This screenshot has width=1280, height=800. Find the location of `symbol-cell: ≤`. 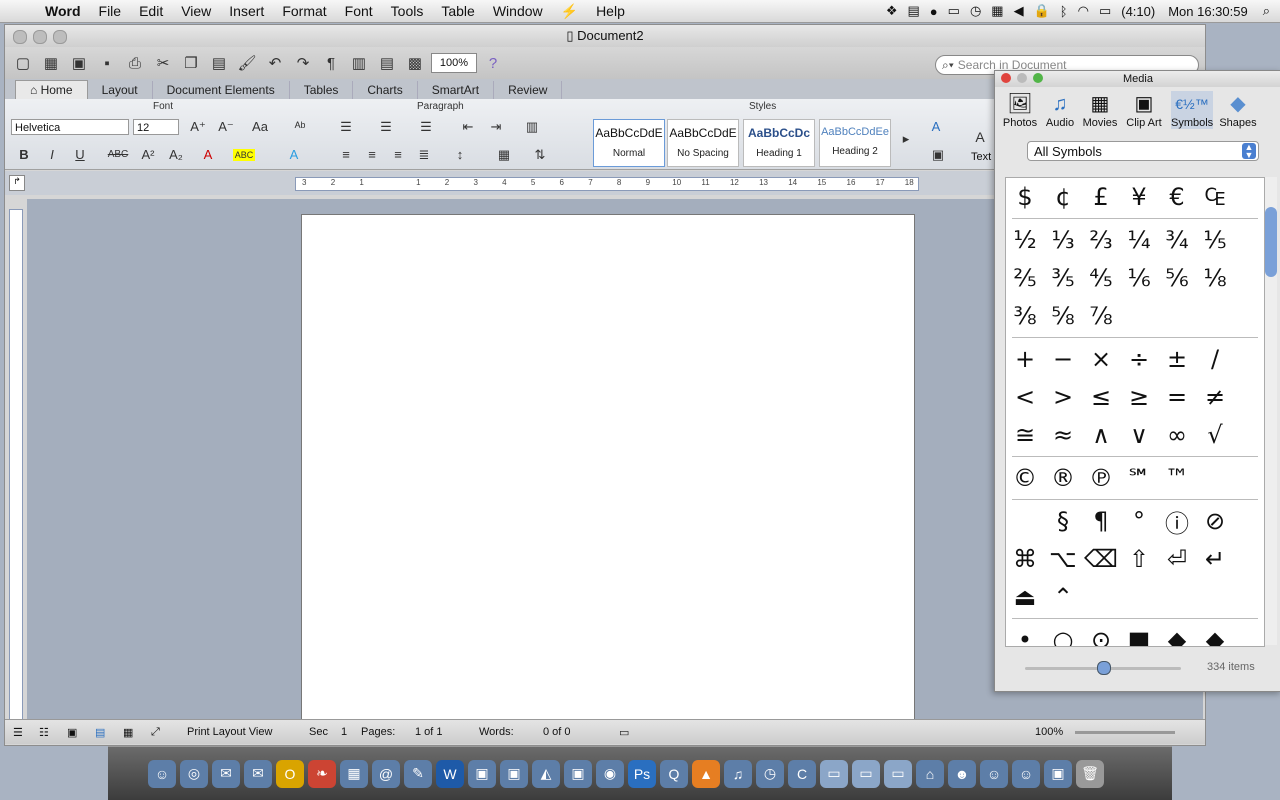

symbol-cell: ≤ is located at coordinates (1101, 397).